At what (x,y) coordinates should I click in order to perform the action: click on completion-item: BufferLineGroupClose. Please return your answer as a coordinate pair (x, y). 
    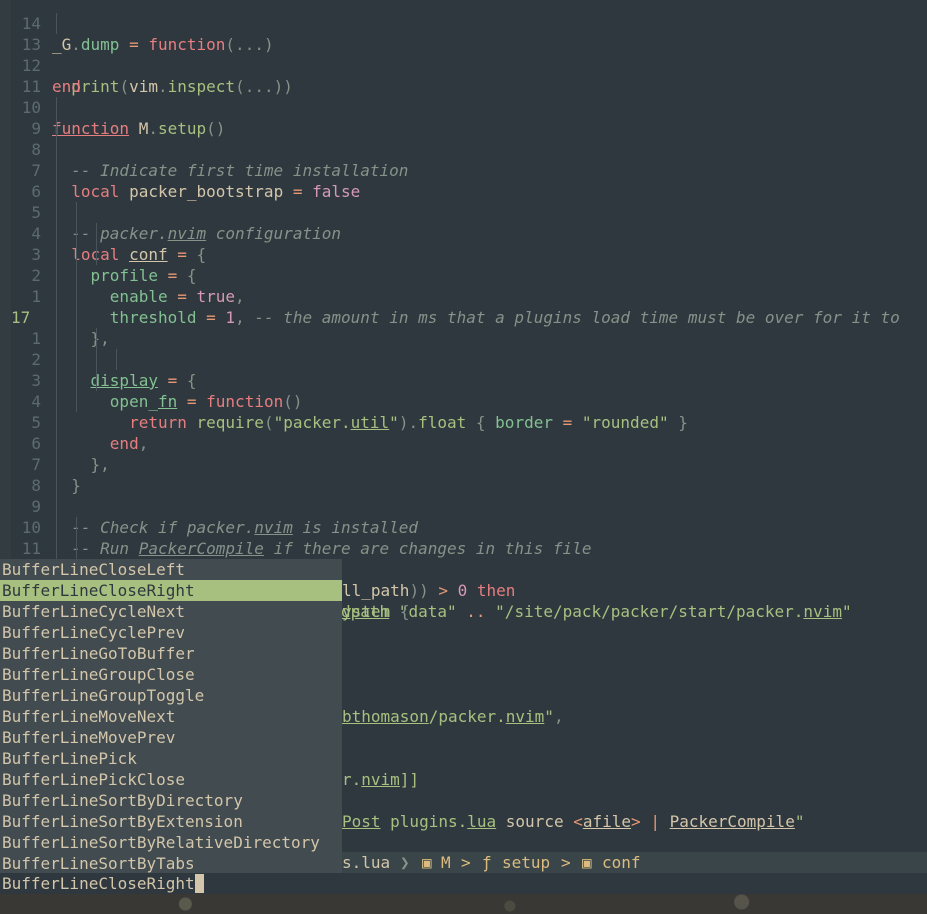
    Looking at the image, I should click on (171, 674).